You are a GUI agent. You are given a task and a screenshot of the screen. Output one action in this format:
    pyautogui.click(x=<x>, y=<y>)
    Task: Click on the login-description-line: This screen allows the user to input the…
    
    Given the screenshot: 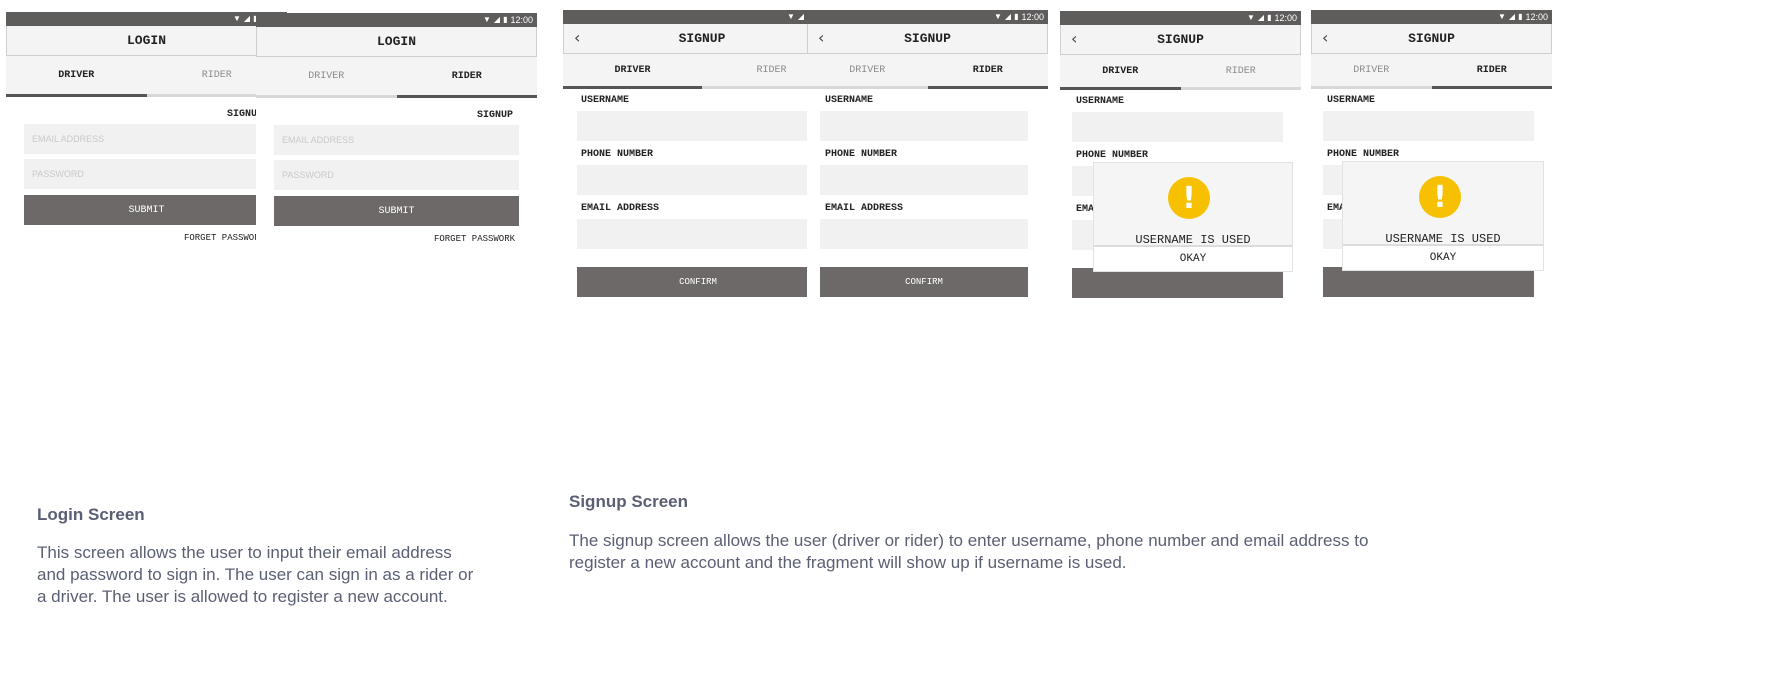 What is the action you would take?
    pyautogui.click(x=244, y=552)
    